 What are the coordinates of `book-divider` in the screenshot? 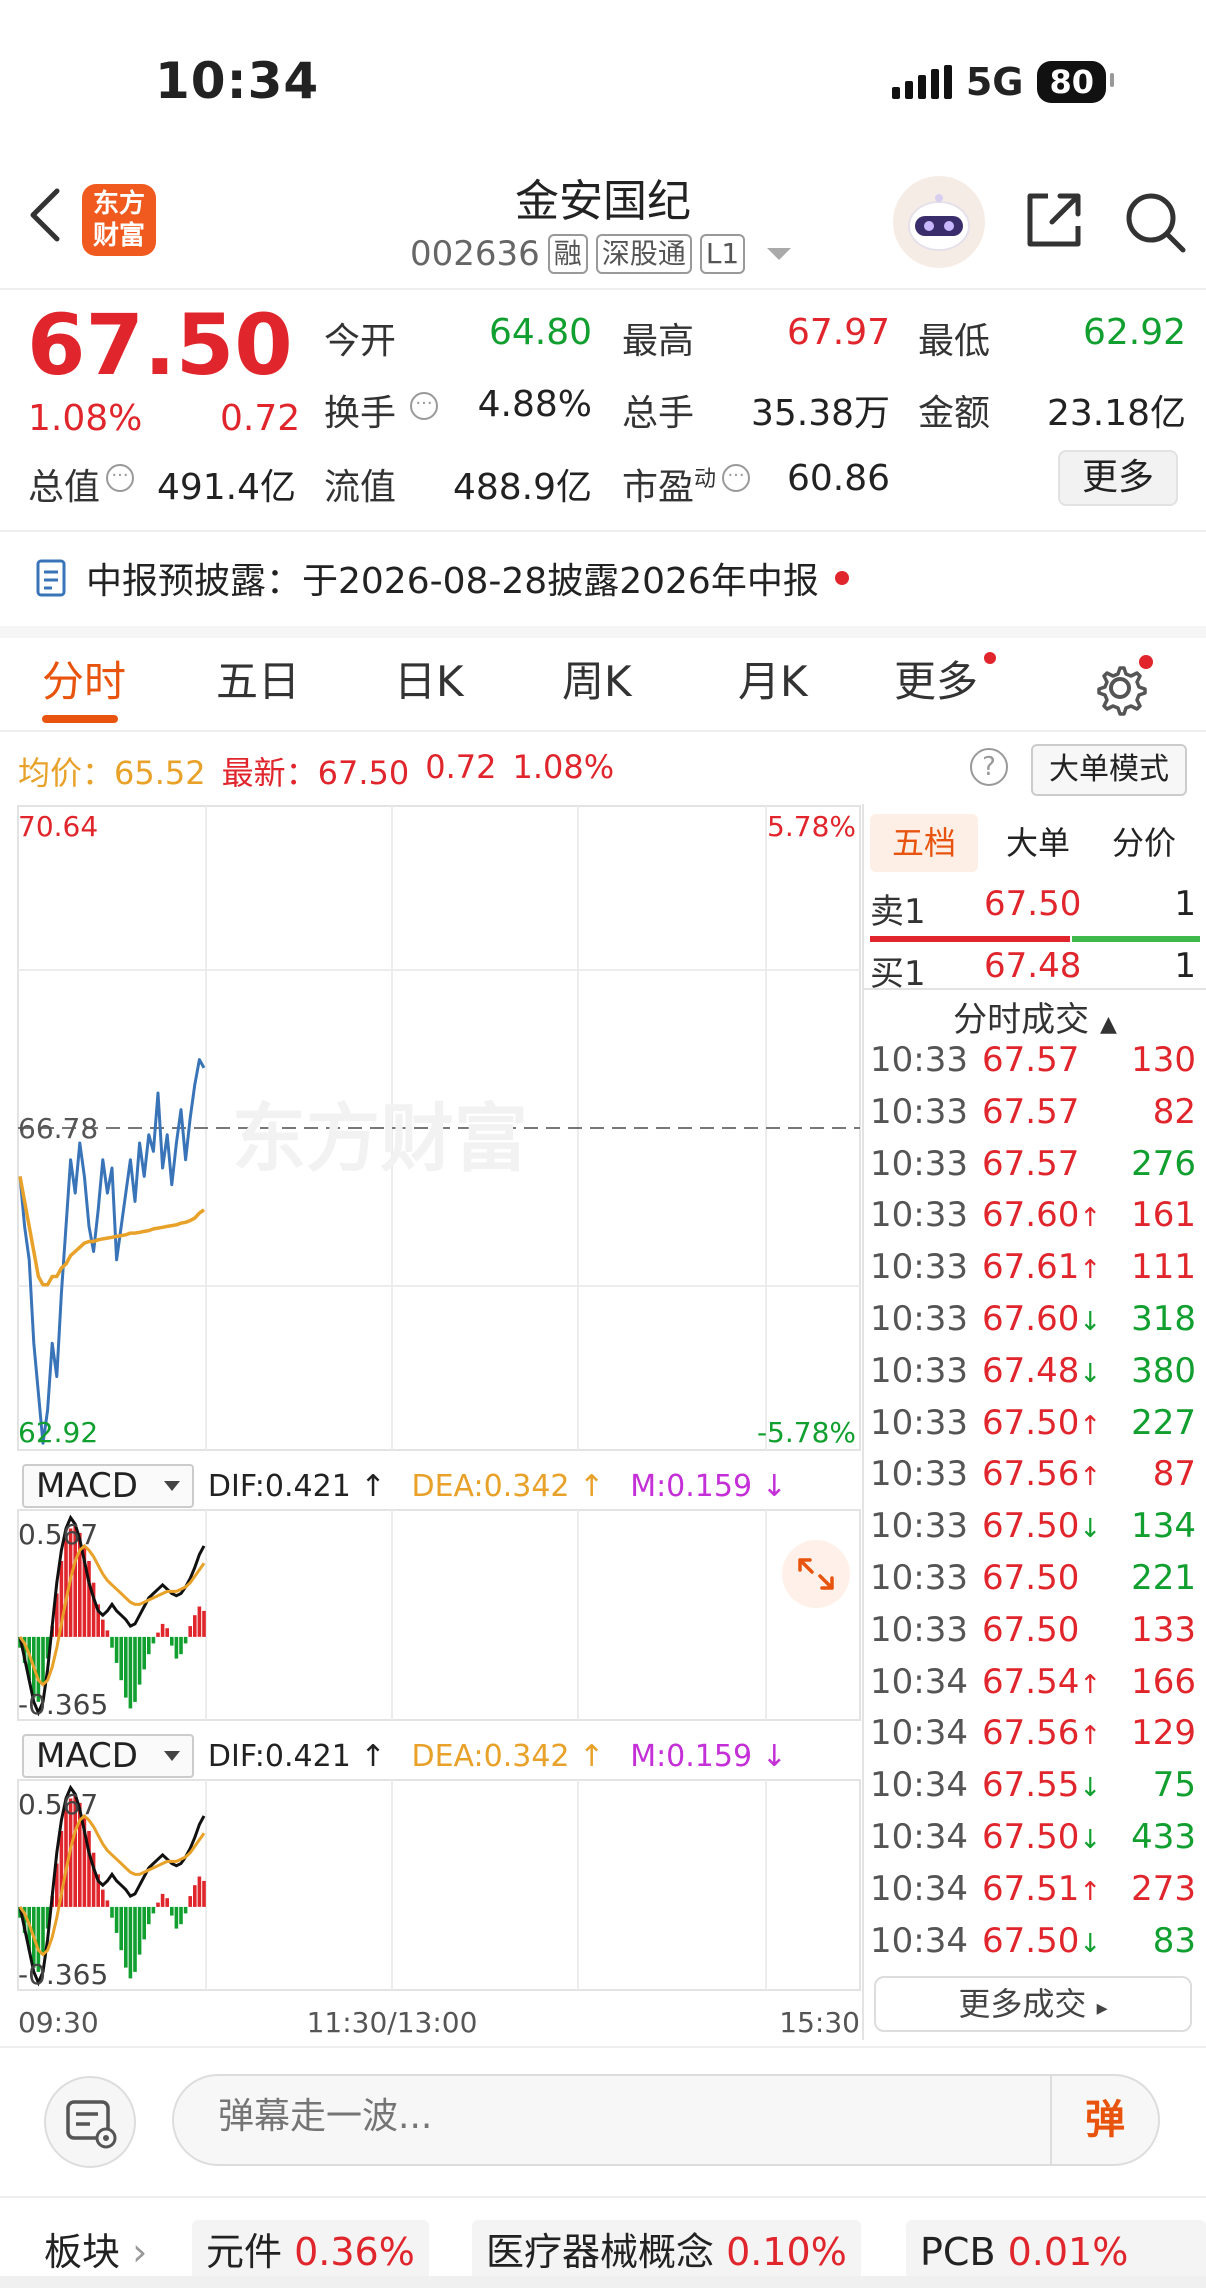 It's located at (1035, 989).